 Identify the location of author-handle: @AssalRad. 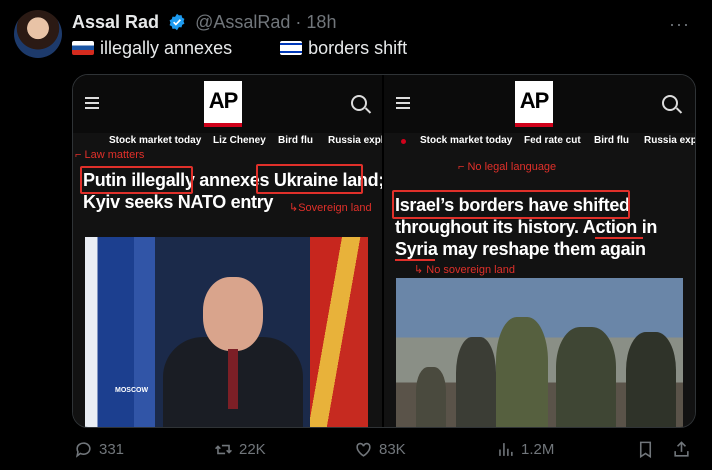
(242, 22).